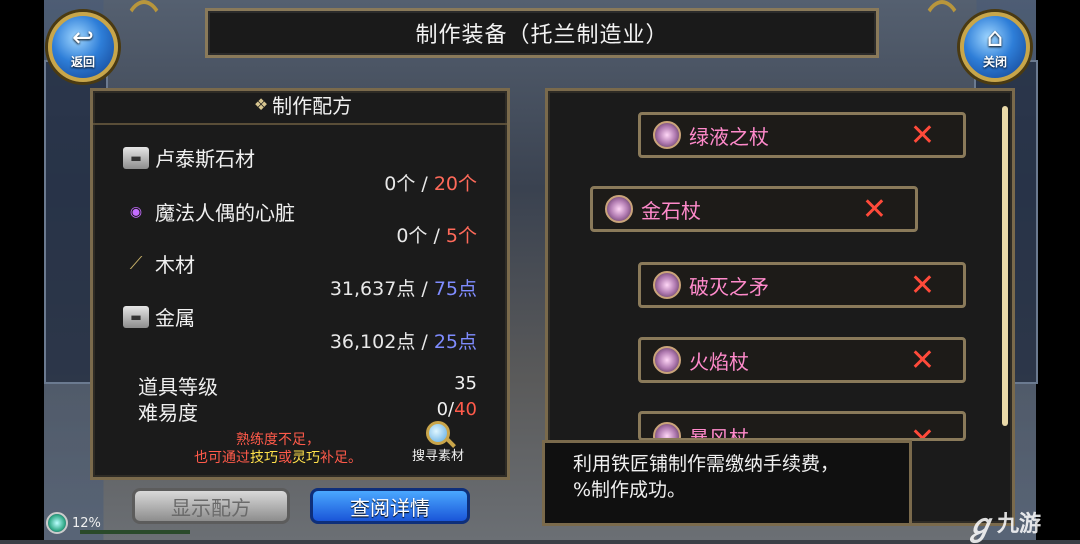 This screenshot has width=1080, height=544. Describe the element at coordinates (461, 236) in the screenshot. I see `material-need: 5个` at that location.